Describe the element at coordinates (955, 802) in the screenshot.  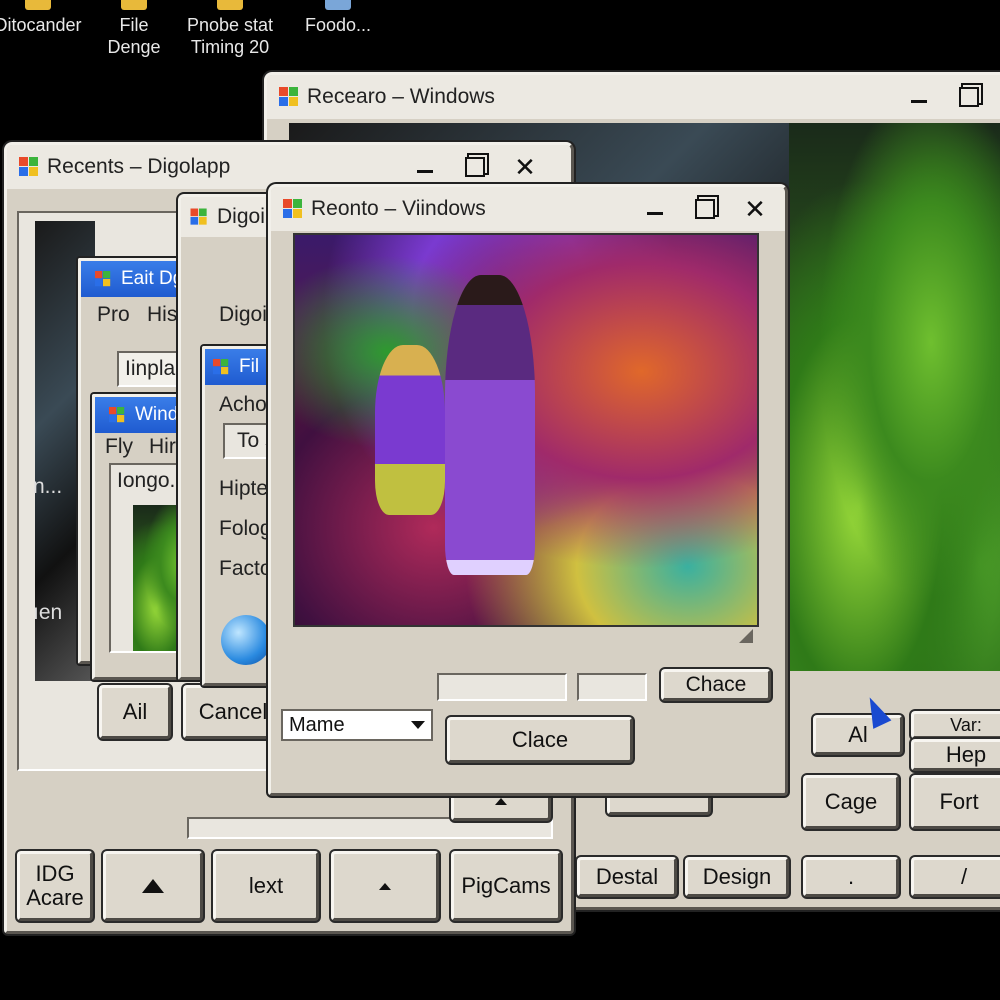
I see `fort-button: Fort` at that location.